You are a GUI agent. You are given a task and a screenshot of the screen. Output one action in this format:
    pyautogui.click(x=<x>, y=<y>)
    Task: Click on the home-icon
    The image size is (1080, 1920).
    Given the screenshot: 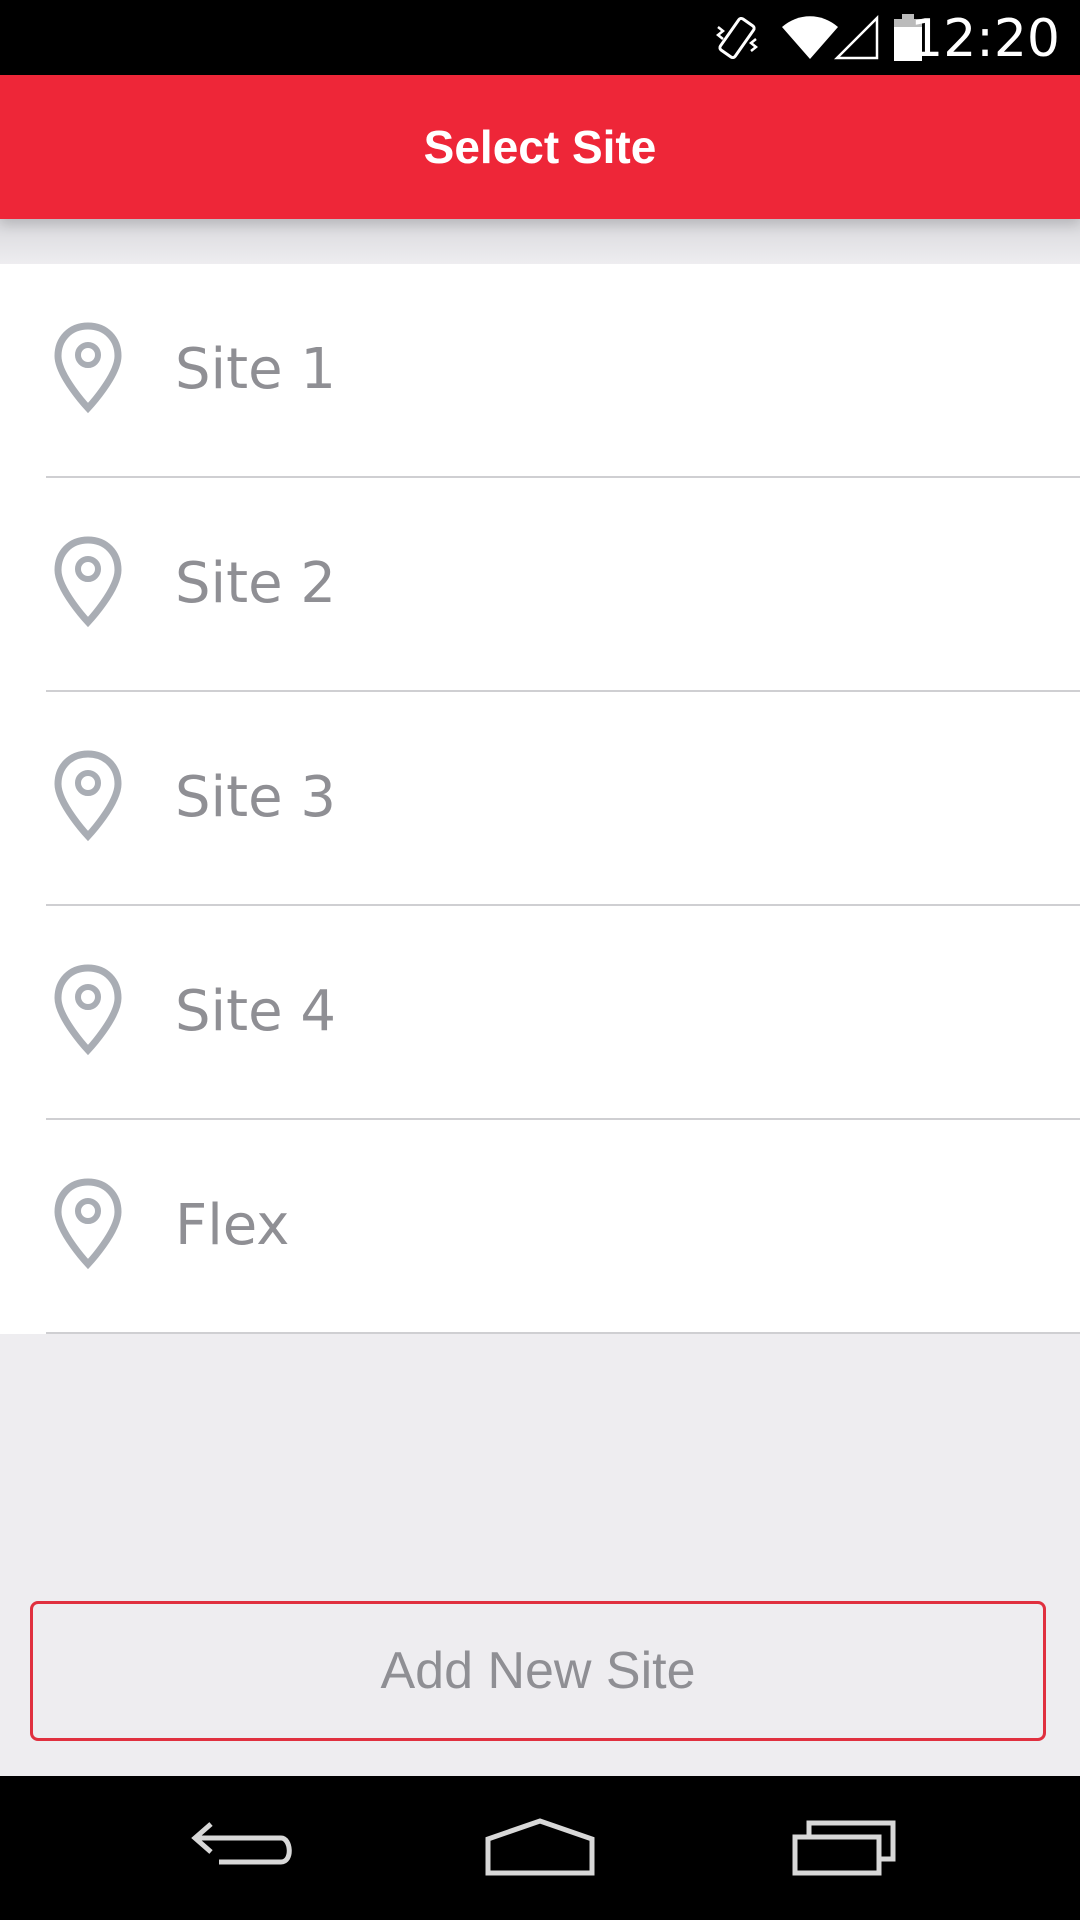 What is the action you would take?
    pyautogui.click(x=540, y=1848)
    